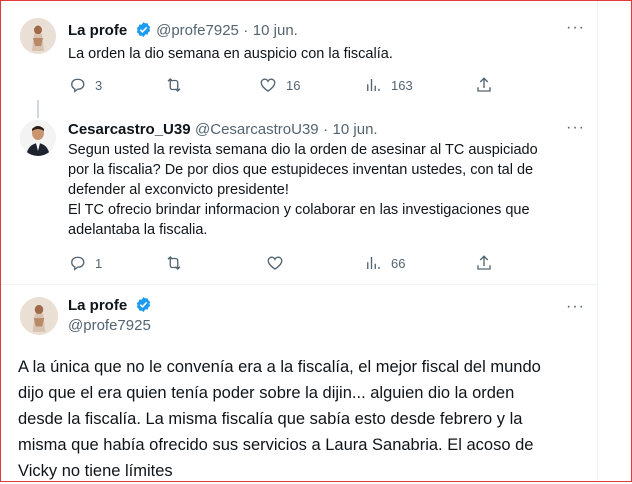 This screenshot has height=484, width=632. What do you see at coordinates (398, 263) in the screenshot?
I see `views-count: 66` at bounding box center [398, 263].